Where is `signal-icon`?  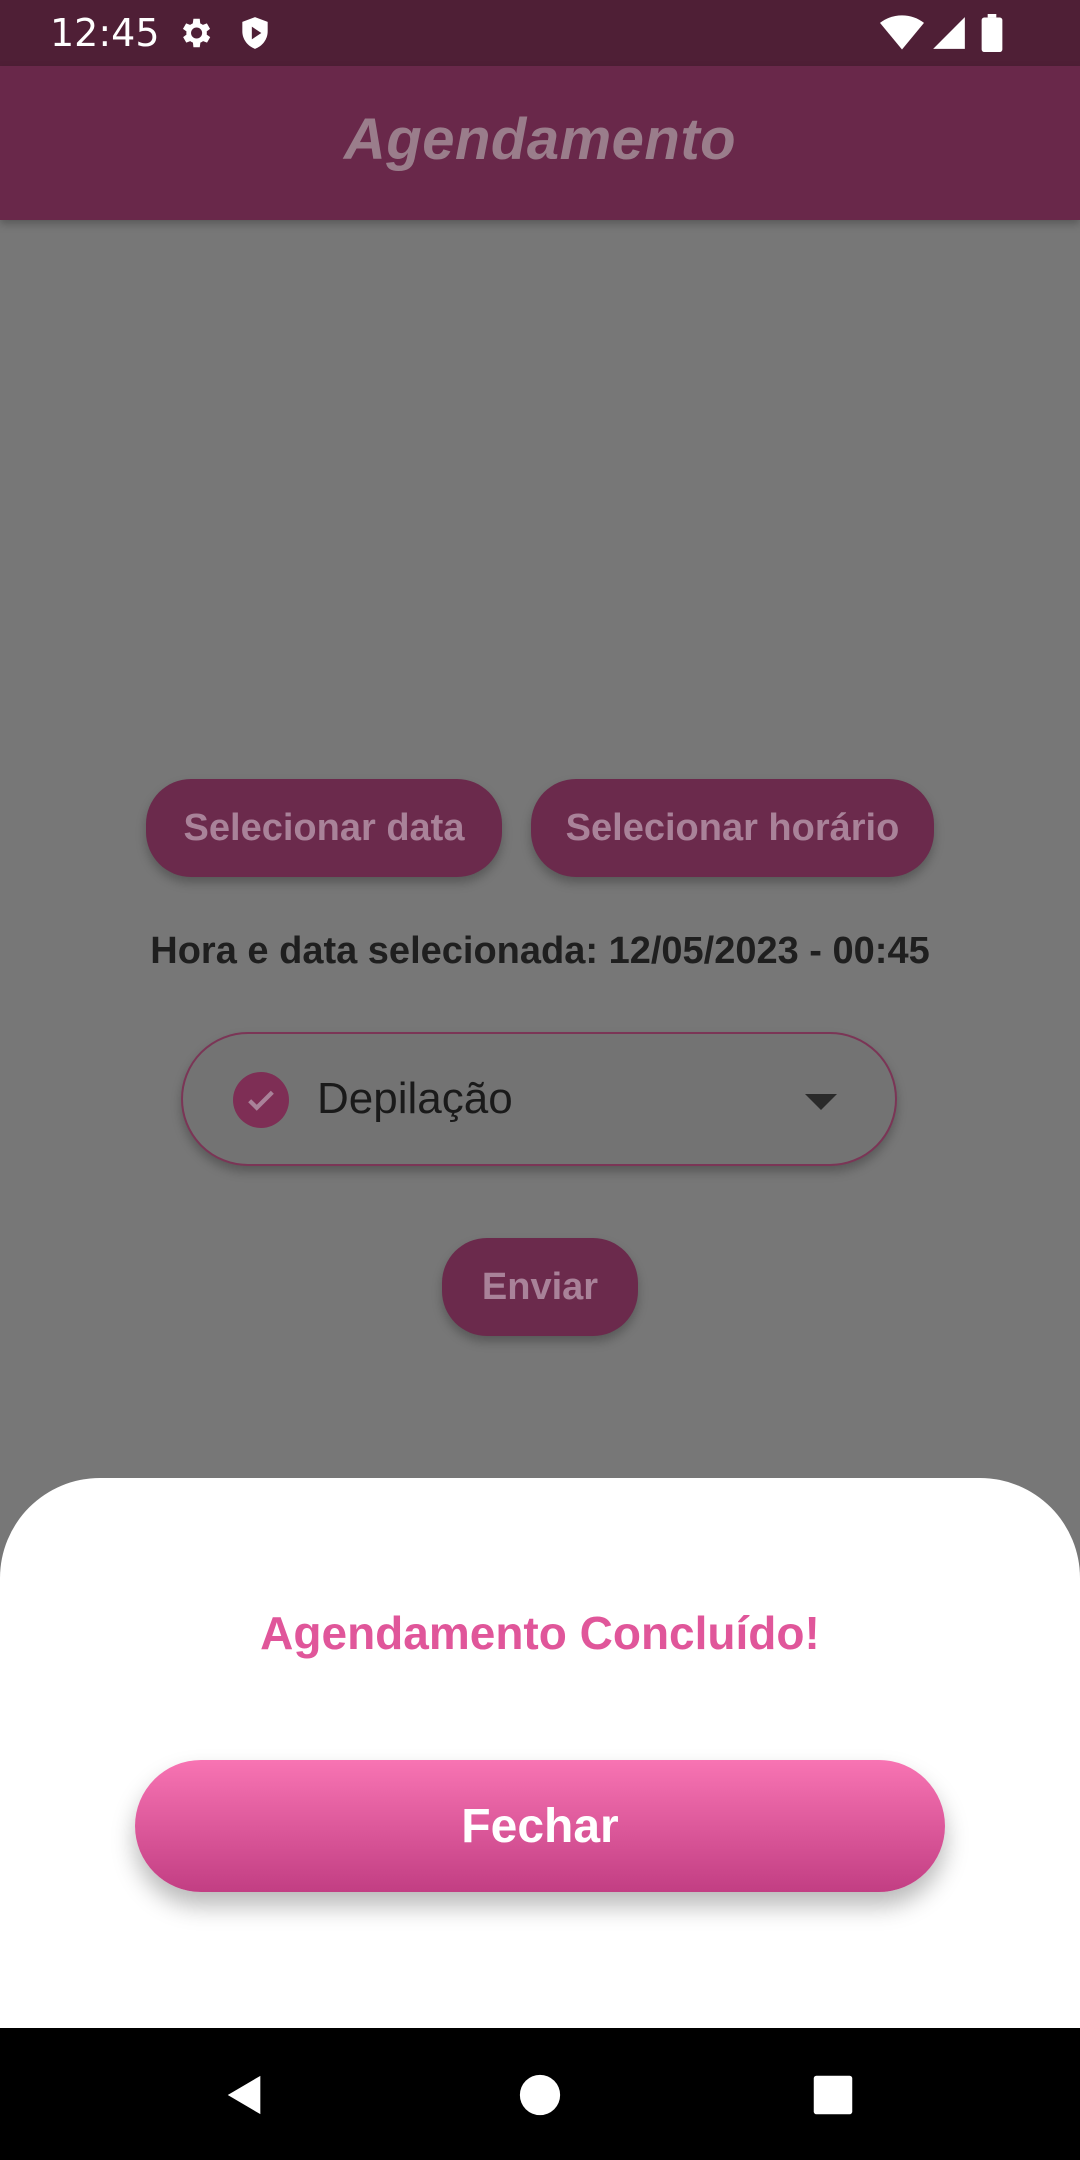
signal-icon is located at coordinates (949, 33).